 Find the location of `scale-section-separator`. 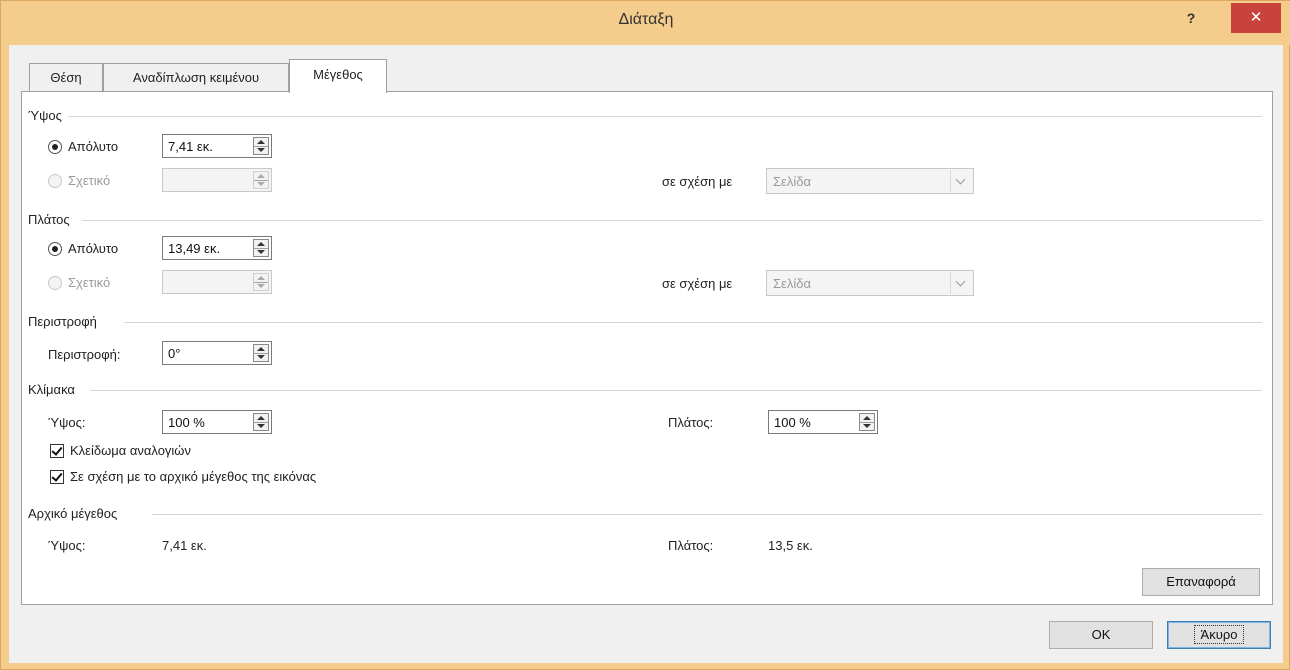

scale-section-separator is located at coordinates (676, 390).